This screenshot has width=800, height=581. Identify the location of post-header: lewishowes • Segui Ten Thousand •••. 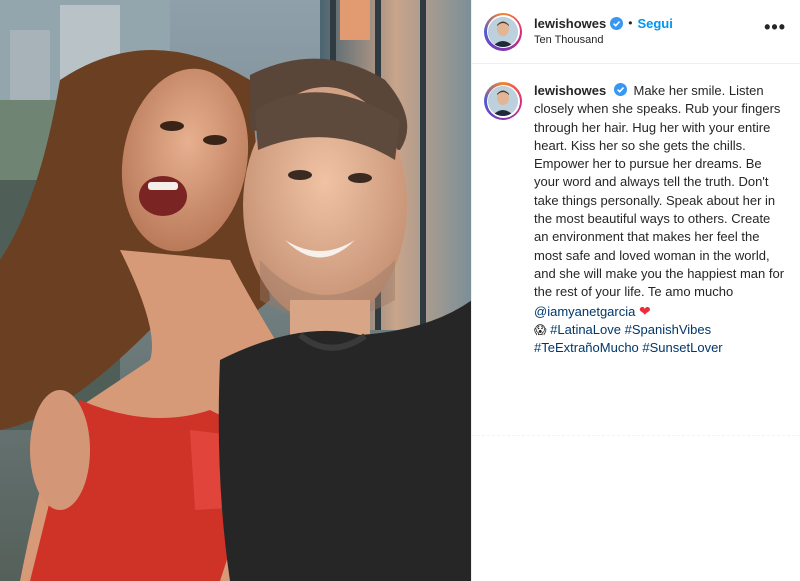
(636, 32).